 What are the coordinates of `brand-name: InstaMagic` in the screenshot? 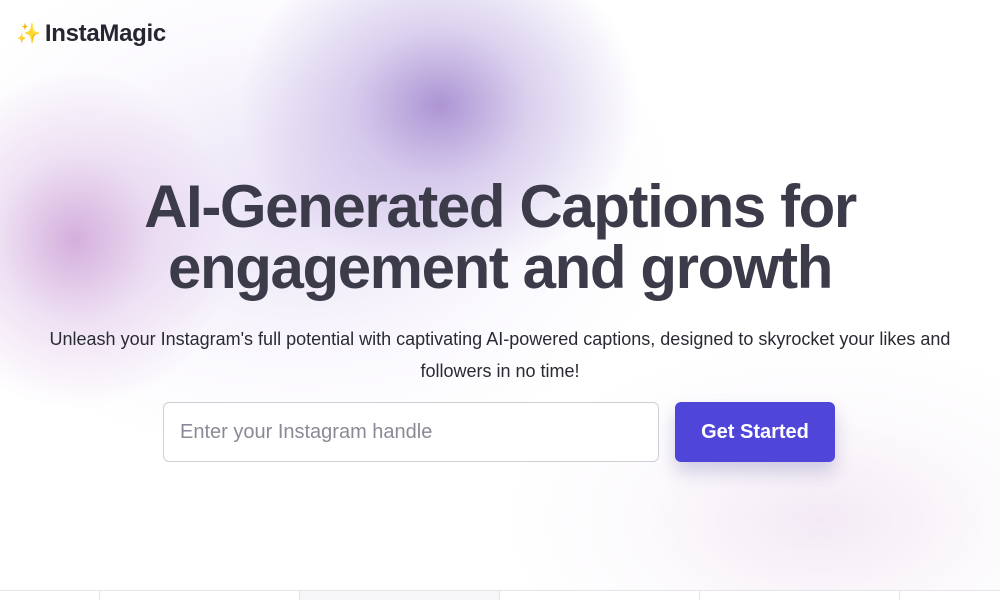 It's located at (105, 33).